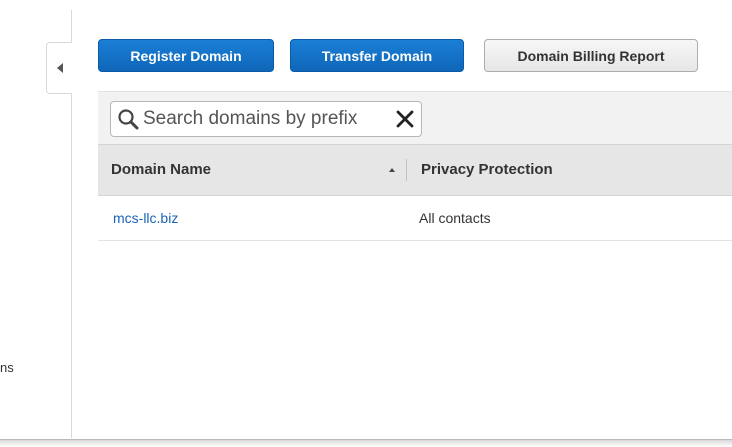 The image size is (732, 447). I want to click on bottom-shadow, so click(366, 443).